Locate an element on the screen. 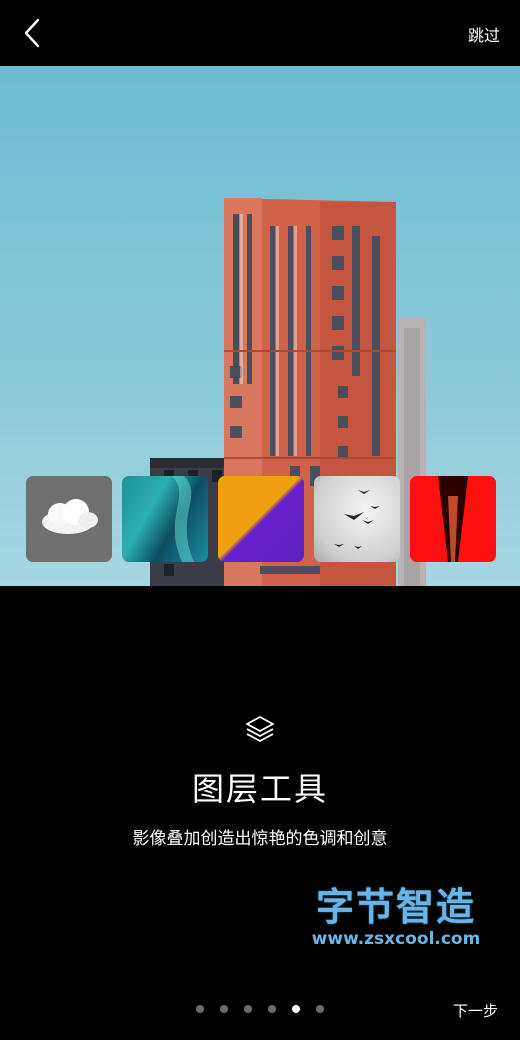 Image resolution: width=520 pixels, height=1040 pixels. birds-icon is located at coordinates (357, 519).